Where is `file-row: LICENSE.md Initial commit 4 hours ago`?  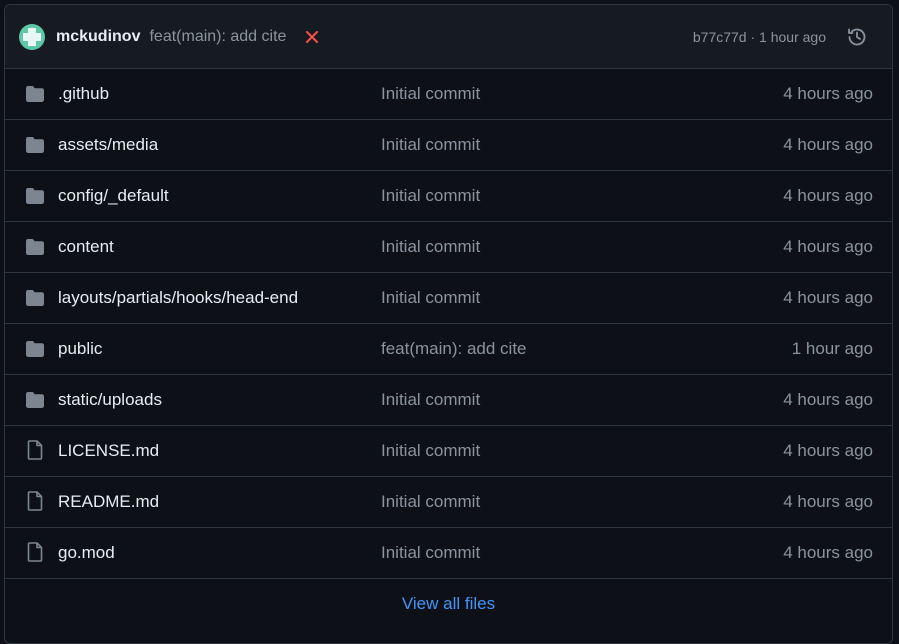 file-row: LICENSE.md Initial commit 4 hours ago is located at coordinates (448, 451).